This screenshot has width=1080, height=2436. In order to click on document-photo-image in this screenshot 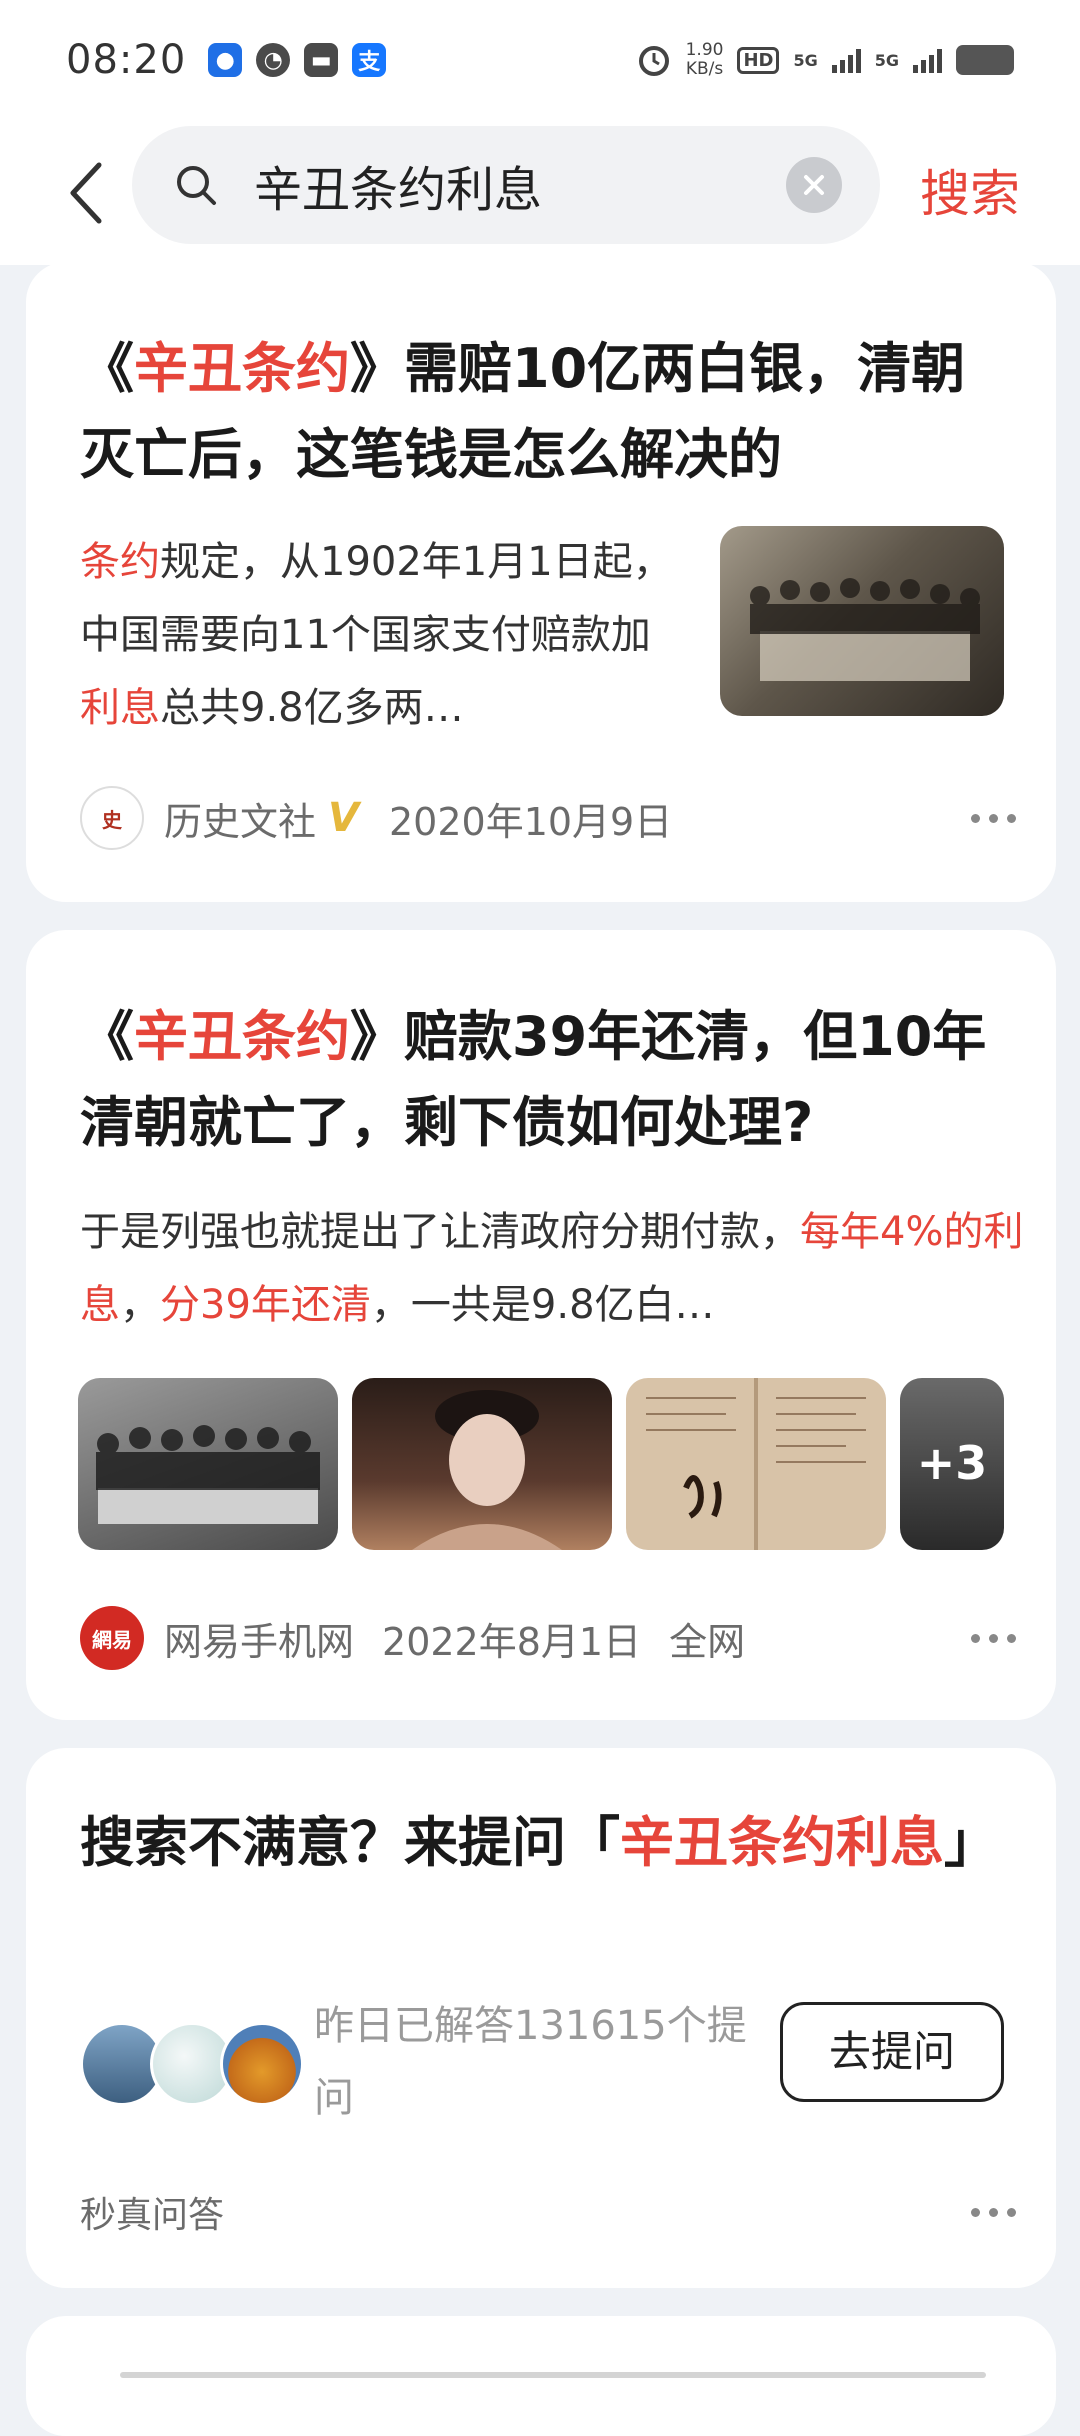, I will do `click(756, 1464)`.